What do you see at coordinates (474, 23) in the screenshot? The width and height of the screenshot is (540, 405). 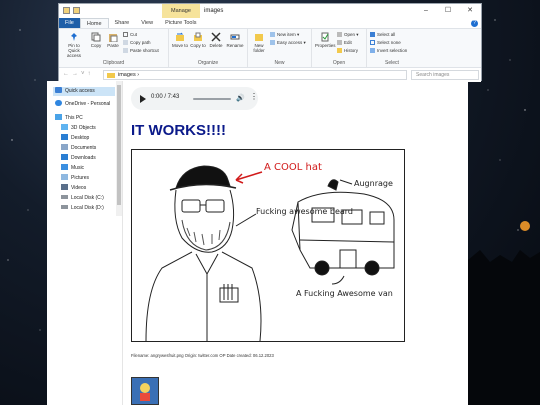 I see `help-icon: ?` at bounding box center [474, 23].